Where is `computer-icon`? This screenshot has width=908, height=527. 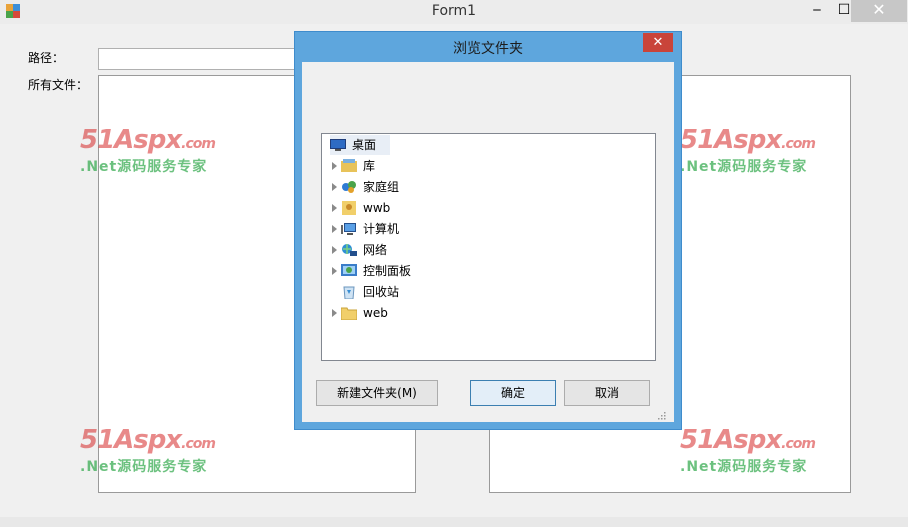
computer-icon is located at coordinates (348, 229).